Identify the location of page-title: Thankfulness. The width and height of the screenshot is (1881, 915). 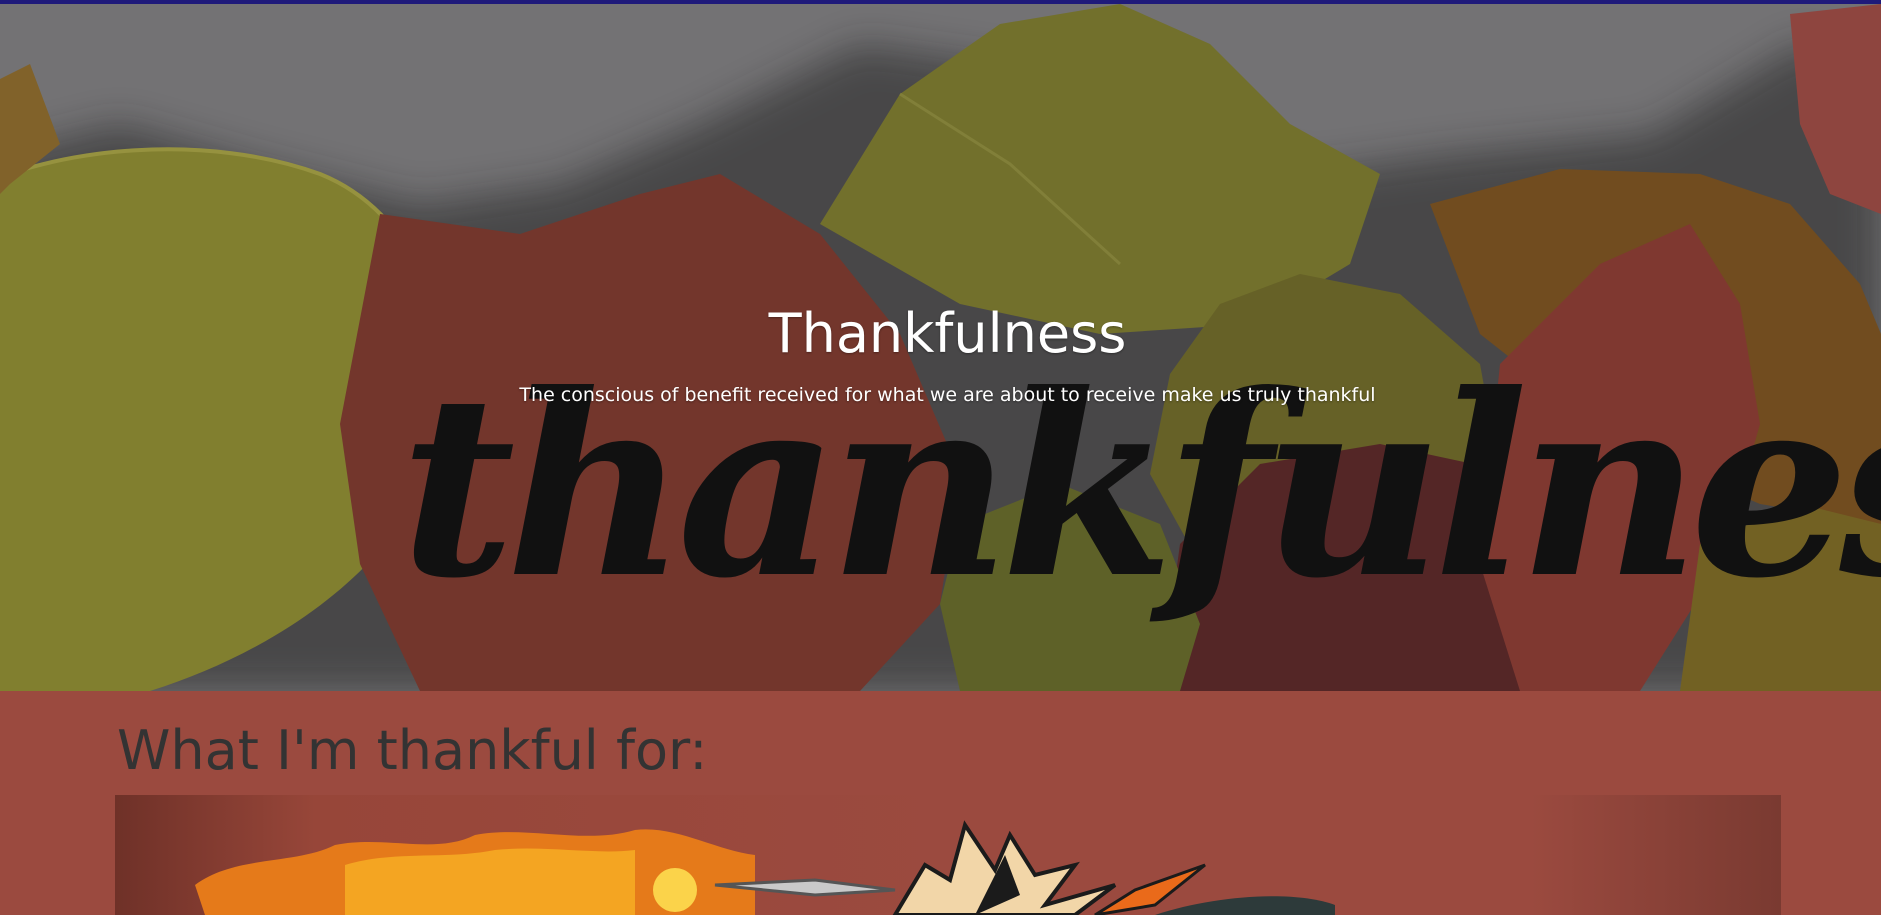
(947, 333).